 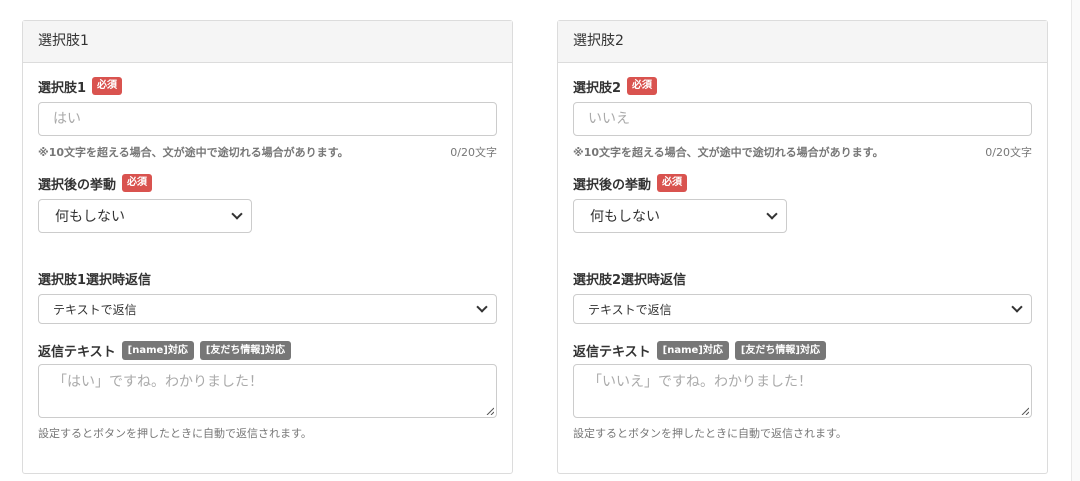 What do you see at coordinates (1075, 240) in the screenshot?
I see `scrollbar-track` at bounding box center [1075, 240].